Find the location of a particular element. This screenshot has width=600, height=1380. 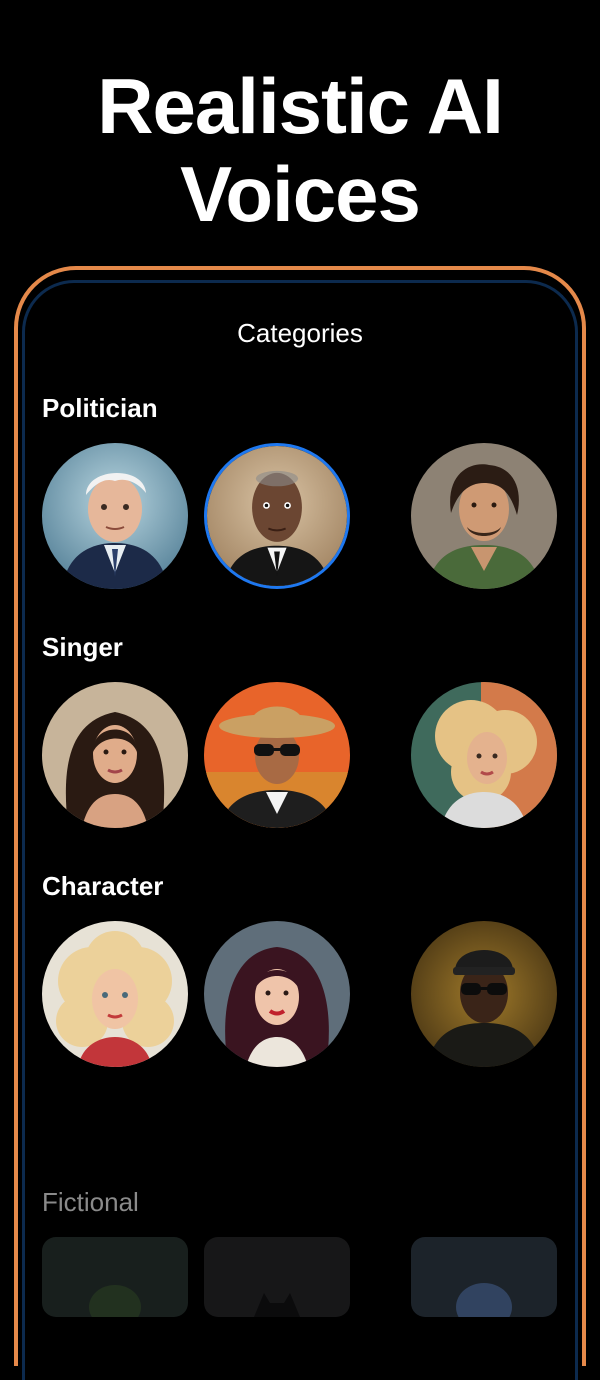

woman-dark-hair-portrait-icon is located at coordinates (115, 755).